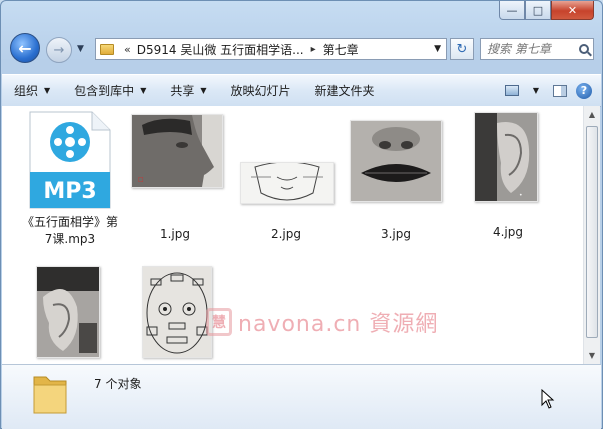 The height and width of the screenshot is (429, 603). What do you see at coordinates (592, 355) in the screenshot?
I see `scroll-down-icon: ▼` at bounding box center [592, 355].